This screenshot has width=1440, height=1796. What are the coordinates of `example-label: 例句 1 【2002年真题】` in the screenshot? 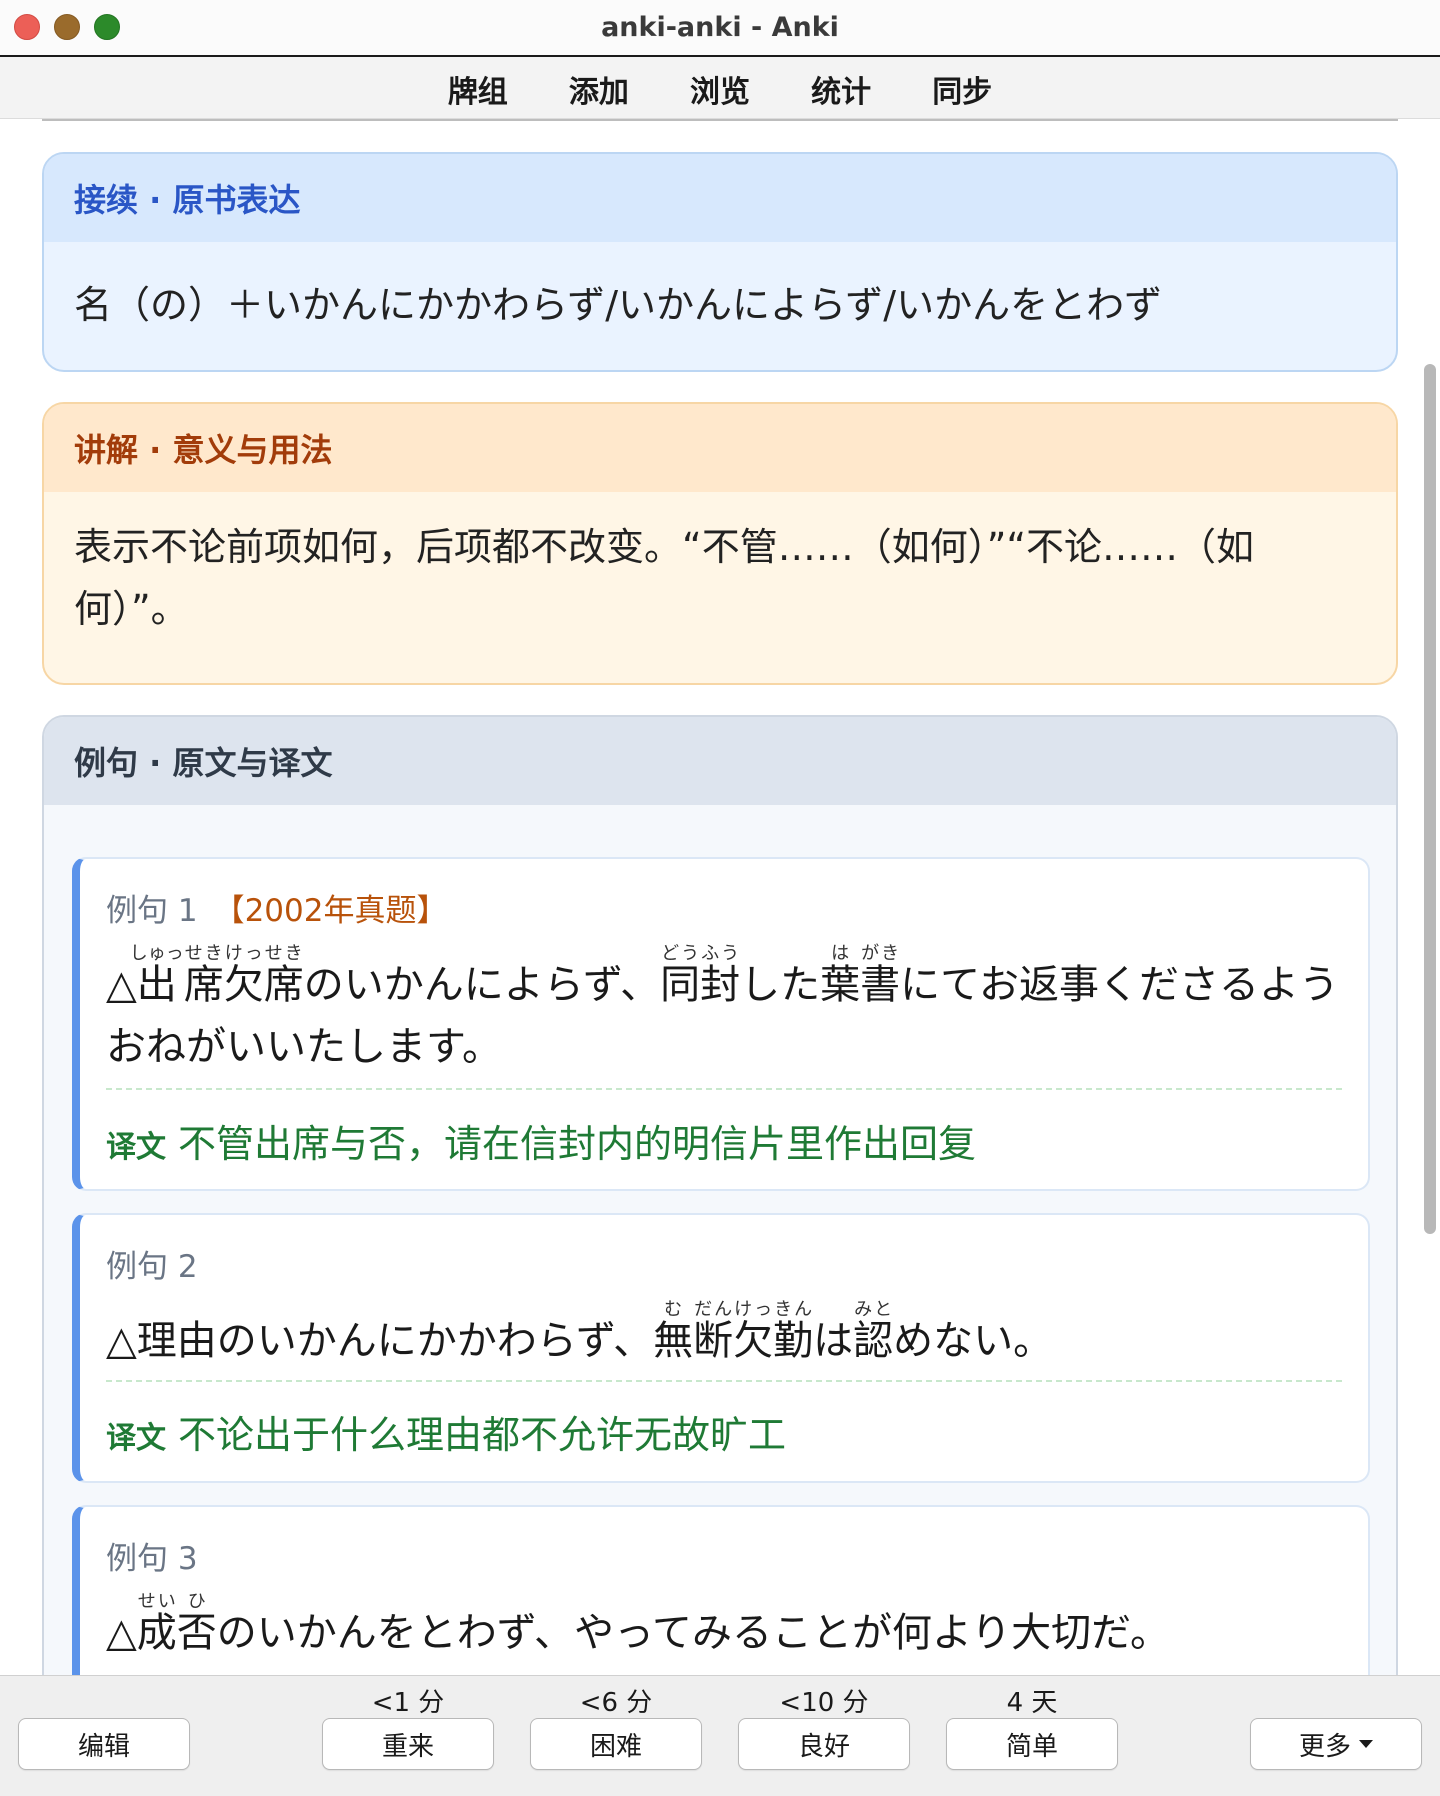 It's located at (277, 911).